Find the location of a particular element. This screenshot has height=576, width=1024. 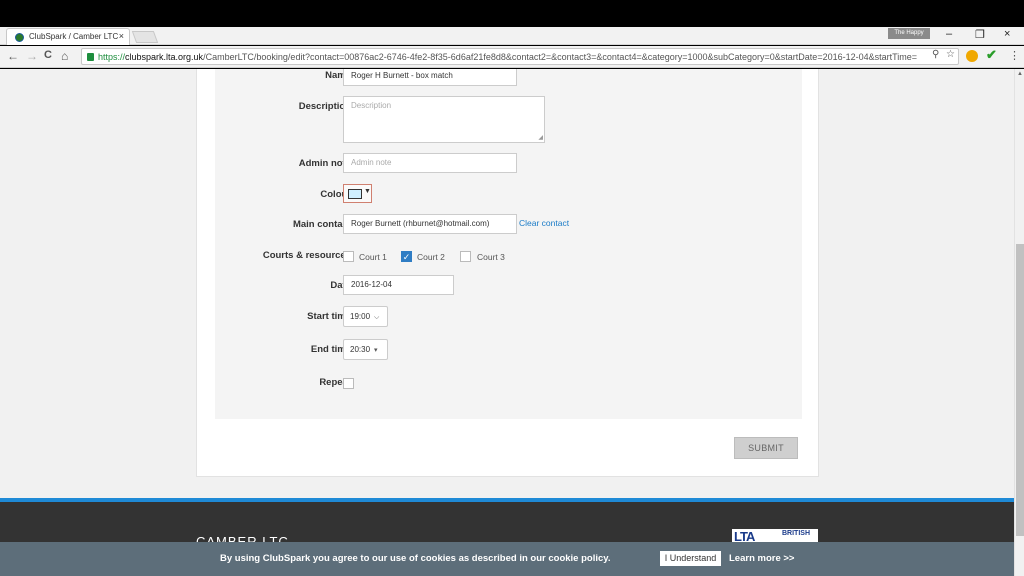

restore-icon: ❐ is located at coordinates (980, 34).